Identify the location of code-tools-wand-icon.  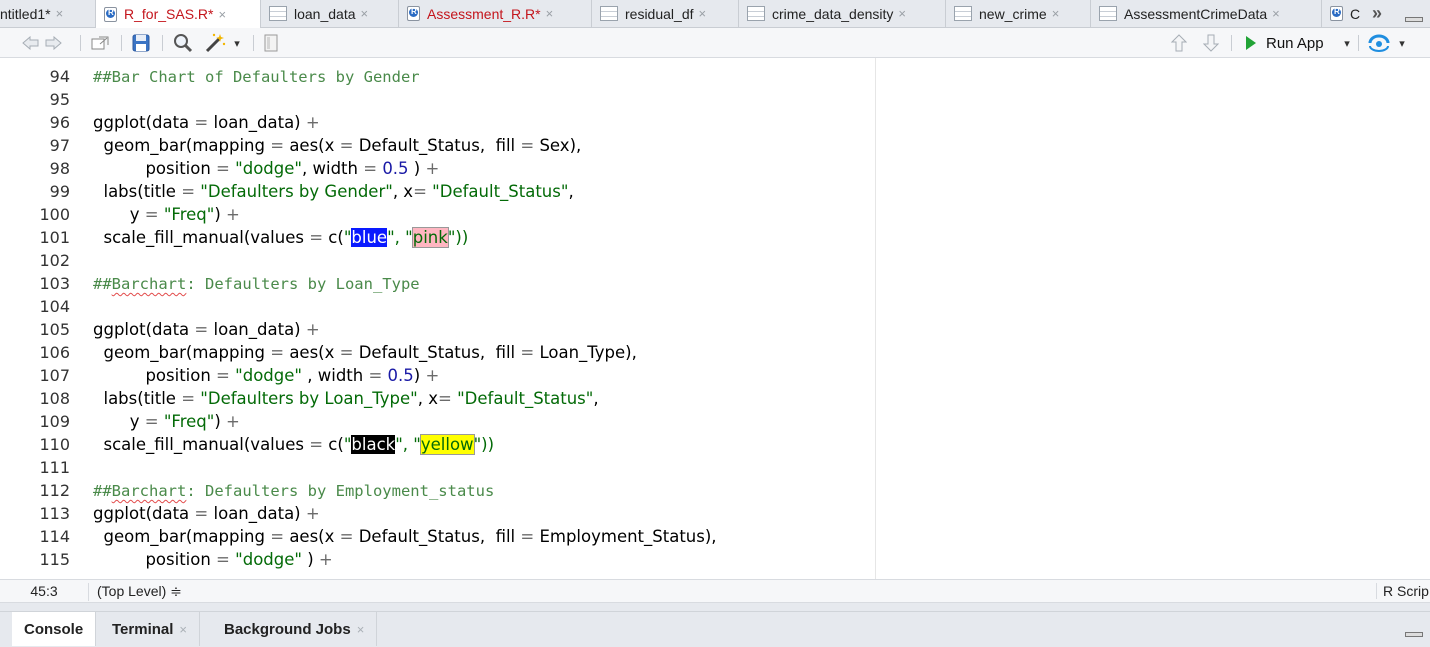
(216, 43).